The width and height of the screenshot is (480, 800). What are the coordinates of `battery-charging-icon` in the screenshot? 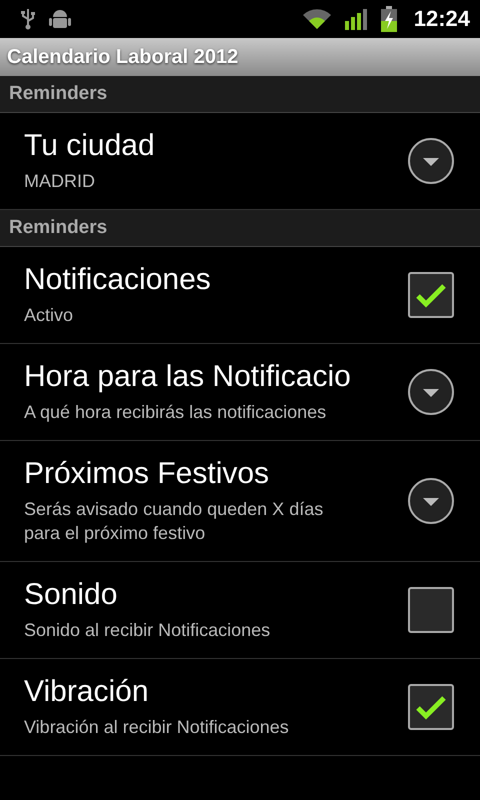 It's located at (389, 19).